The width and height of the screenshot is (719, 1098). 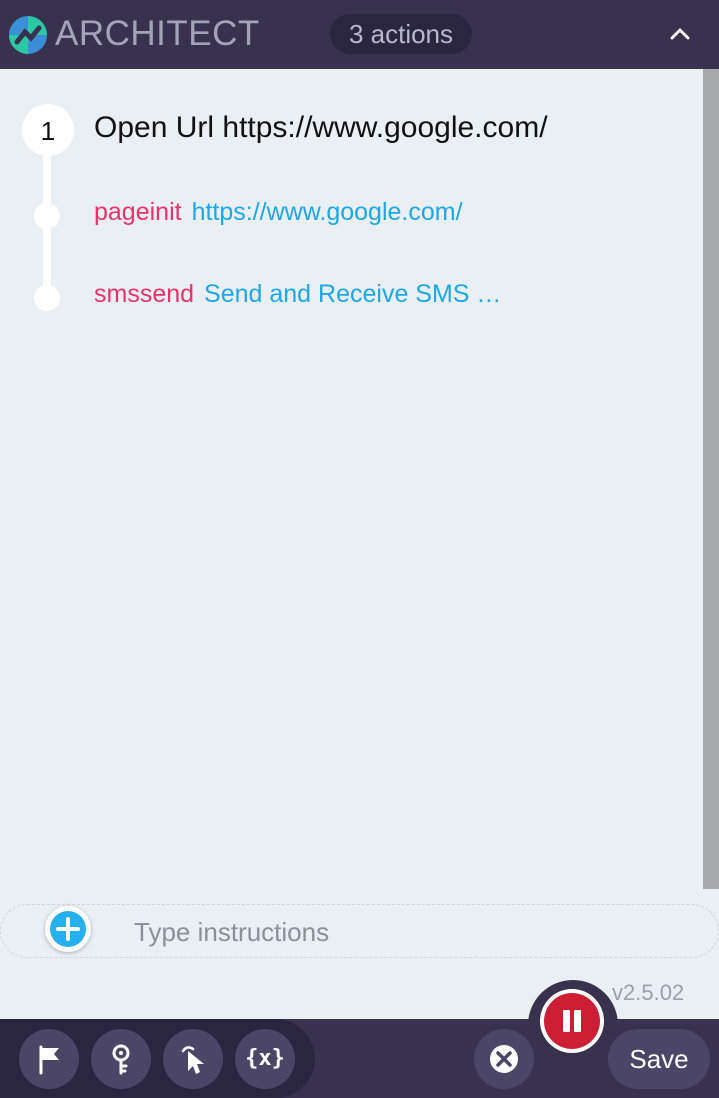 What do you see at coordinates (48, 130) in the screenshot?
I see `step-number: 1` at bounding box center [48, 130].